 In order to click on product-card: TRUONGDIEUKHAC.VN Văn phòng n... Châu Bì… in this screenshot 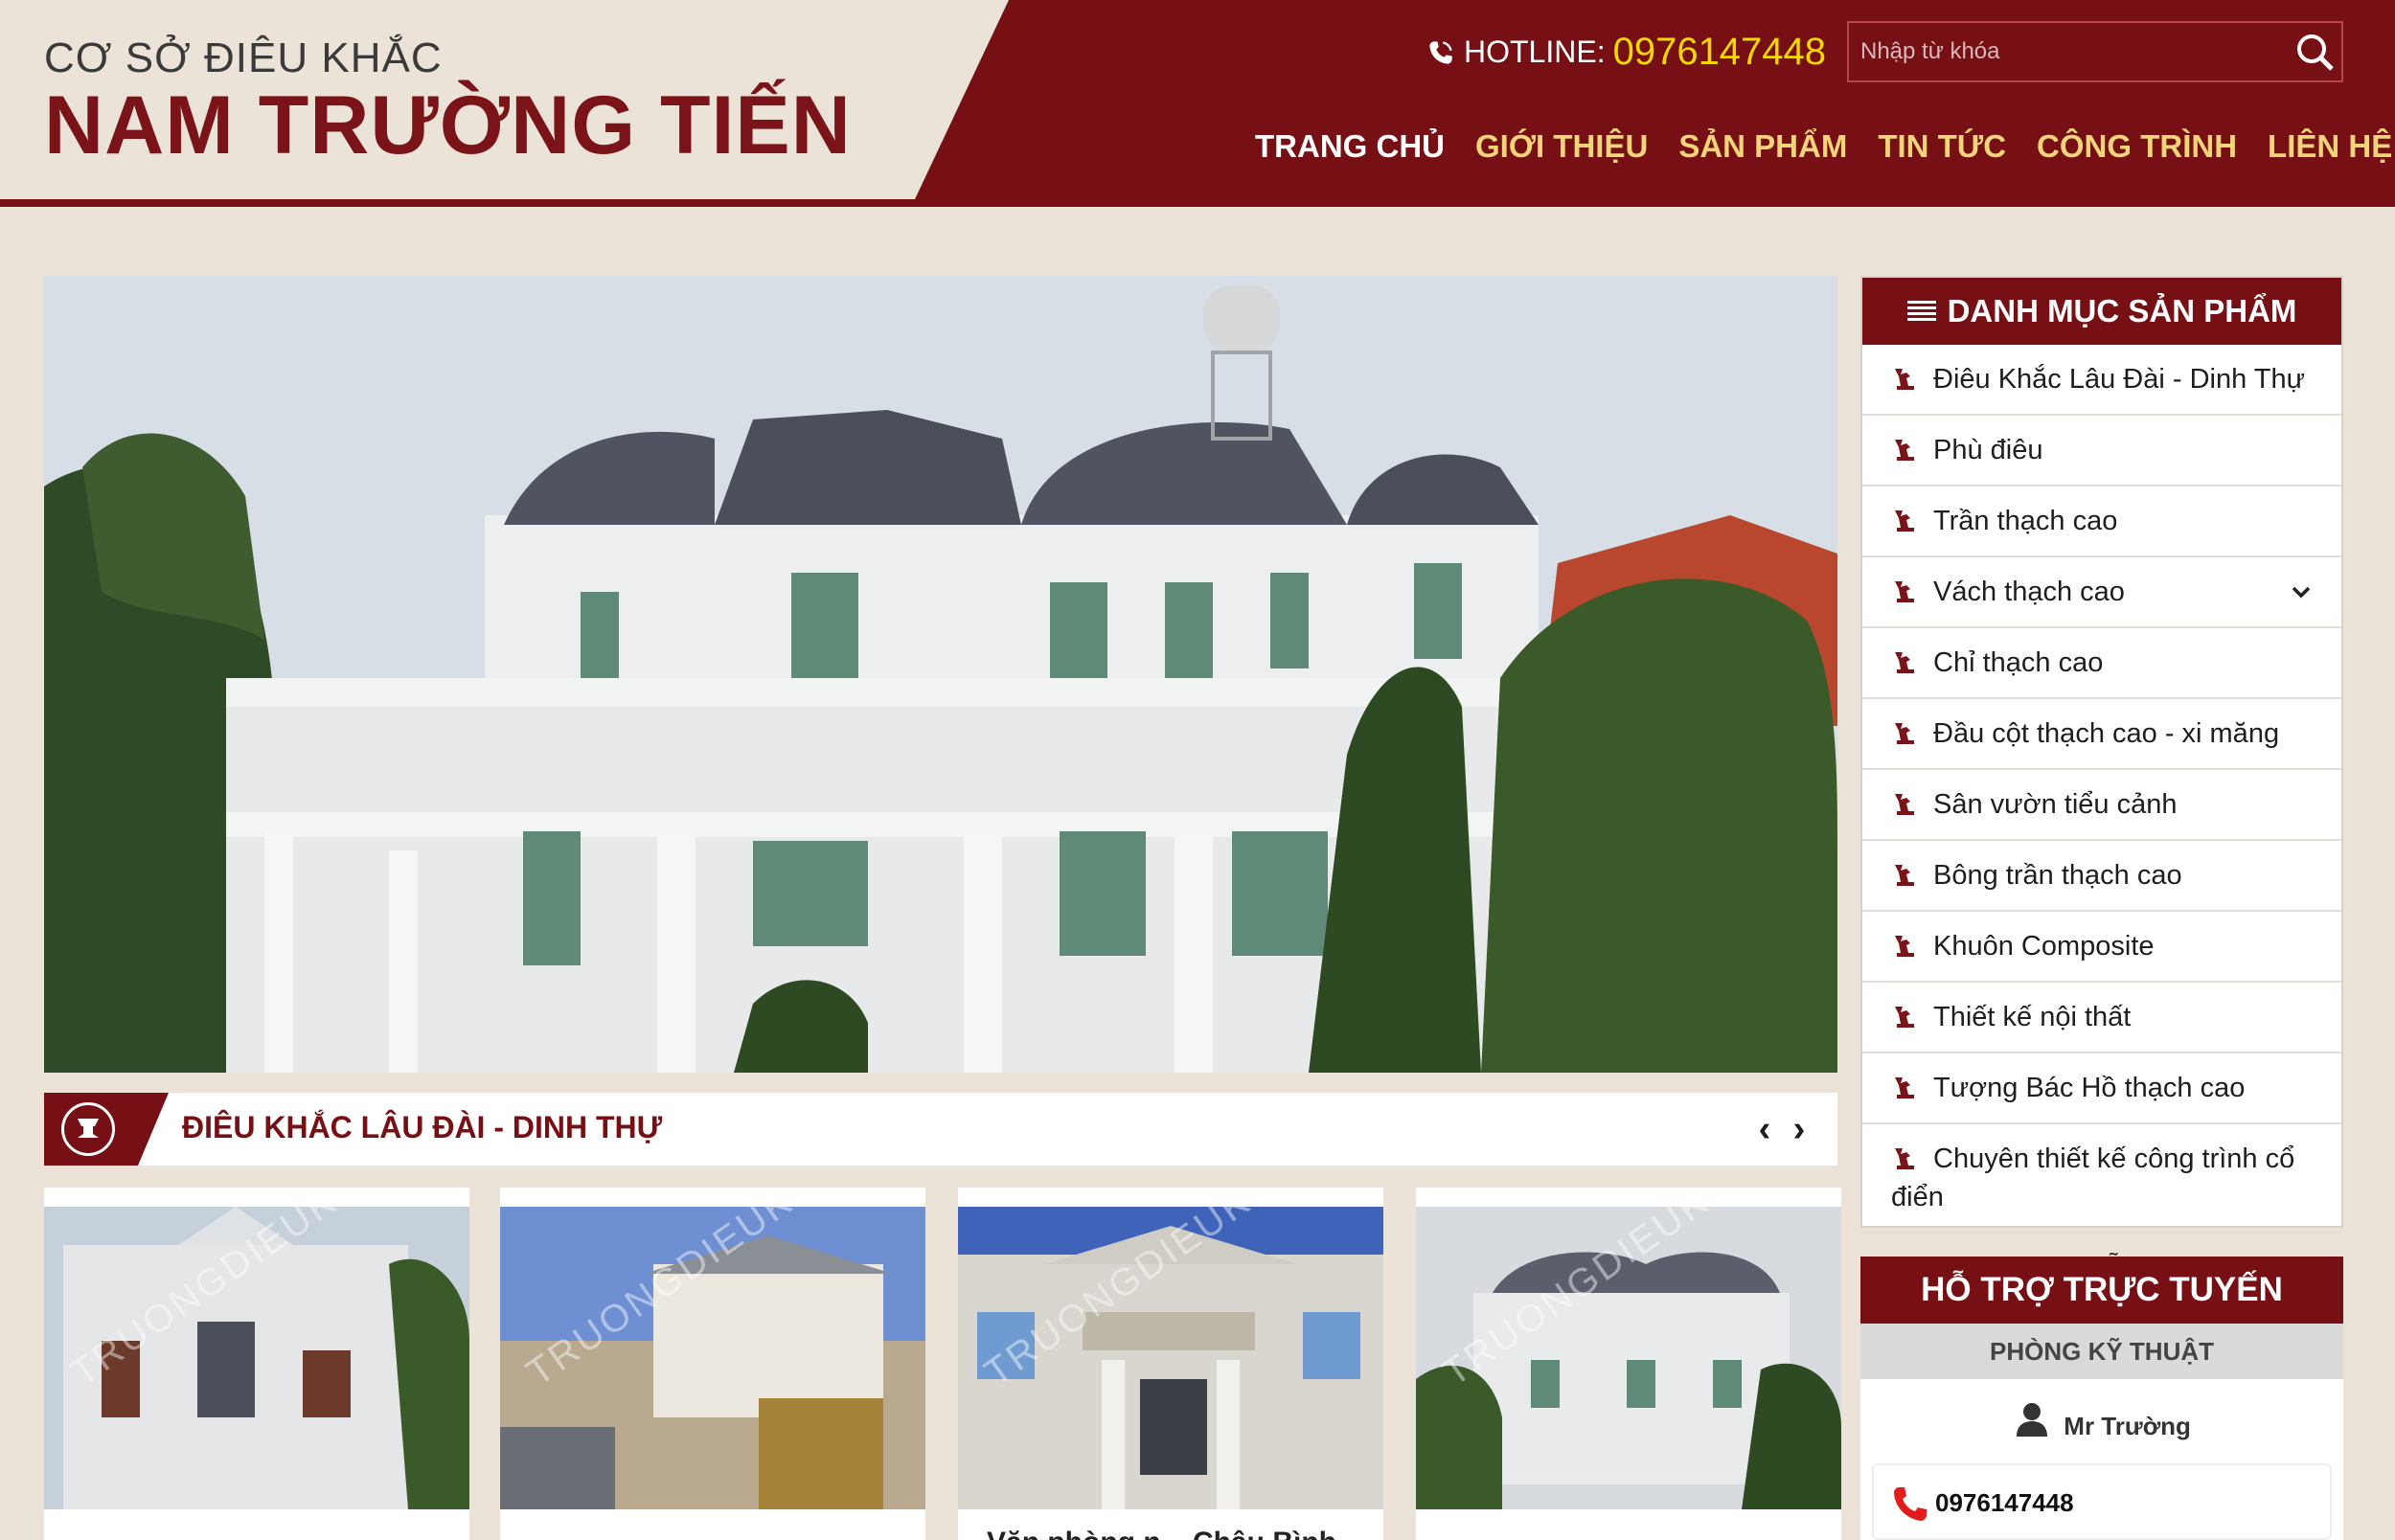, I will do `click(1170, 1364)`.